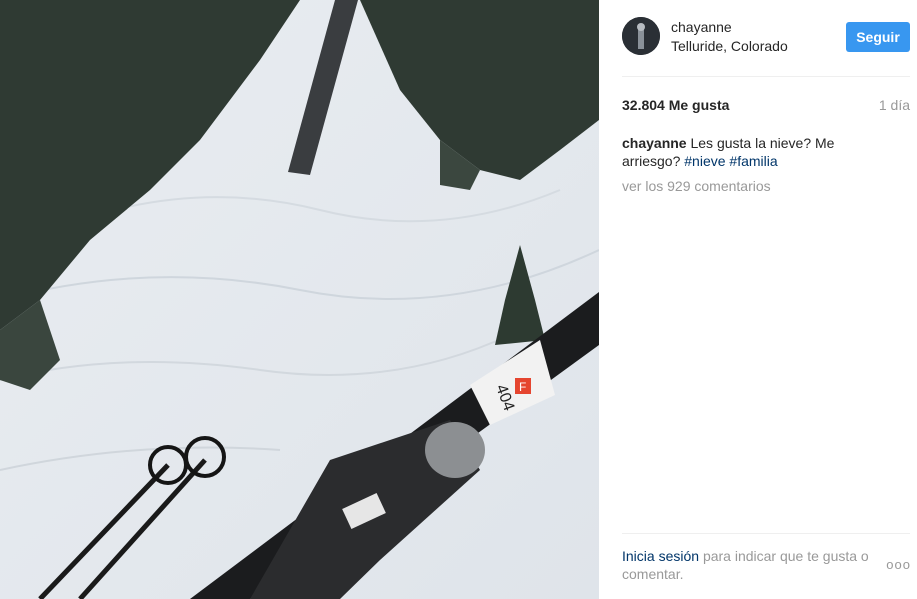 The height and width of the screenshot is (599, 917). I want to click on avatar-image-icon, so click(641, 36).